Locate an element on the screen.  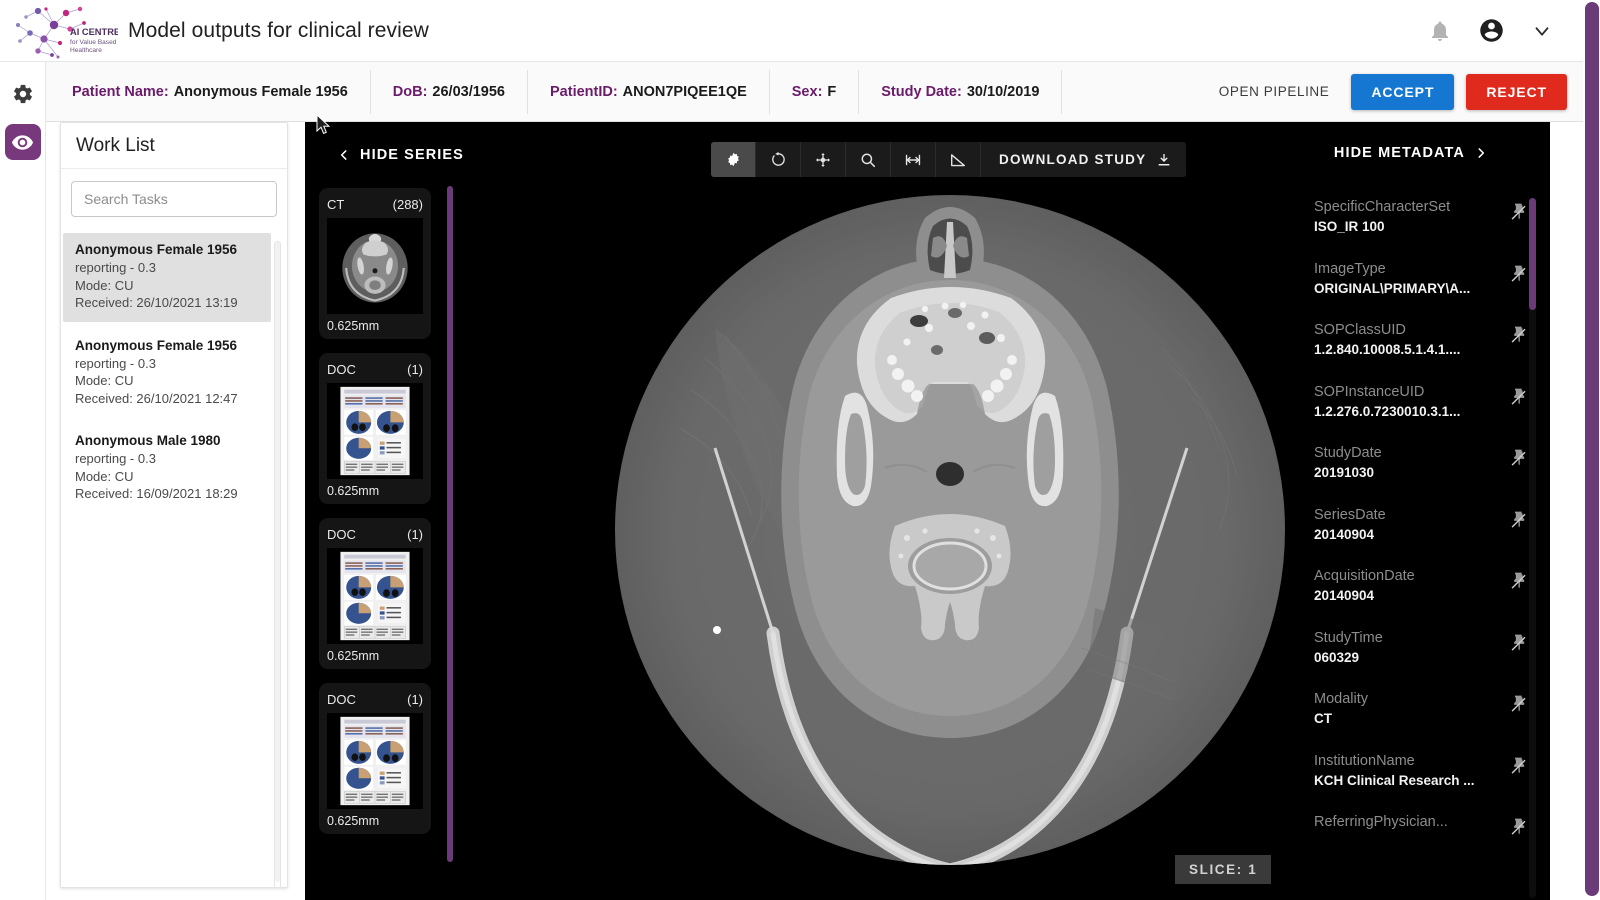
metadata-value: ISO_IR 100 is located at coordinates (1349, 226).